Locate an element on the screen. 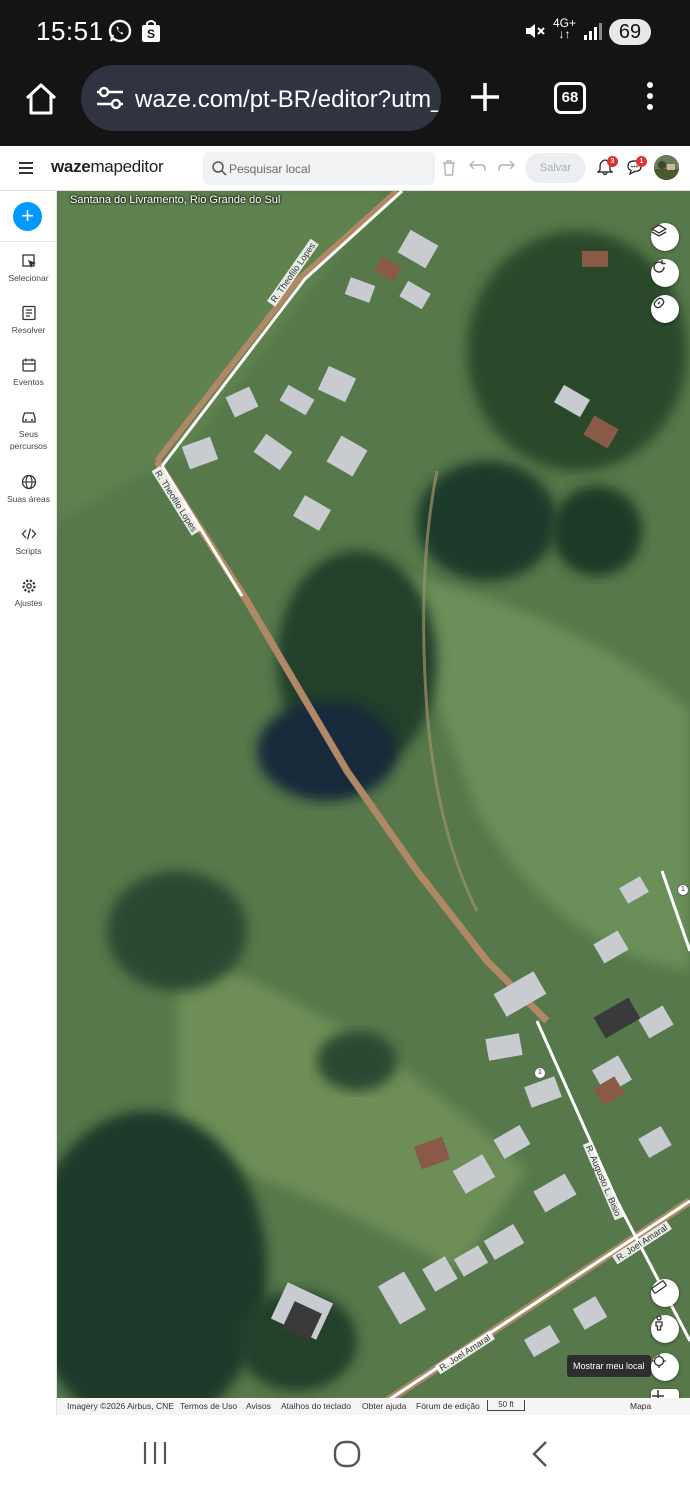 Image resolution: width=690 pixels, height=1494 pixels. menu-icon is located at coordinates (26, 169).